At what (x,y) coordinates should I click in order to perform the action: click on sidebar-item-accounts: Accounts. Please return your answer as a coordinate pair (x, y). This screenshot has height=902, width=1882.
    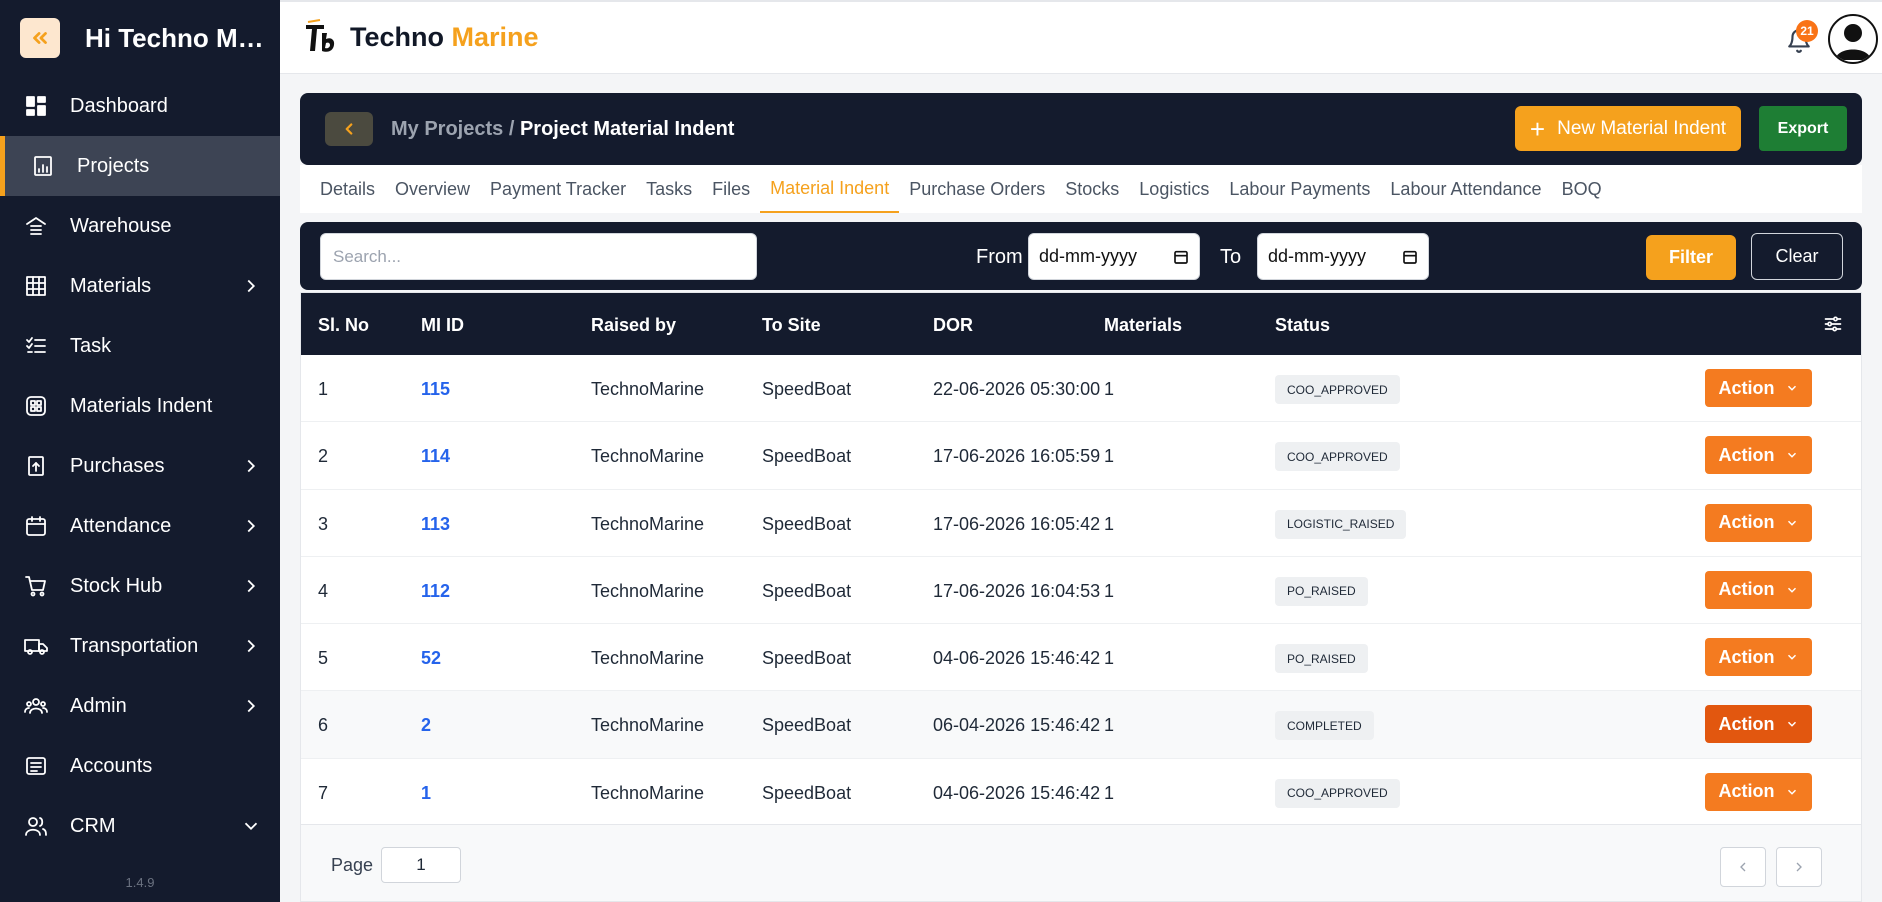
    Looking at the image, I should click on (140, 766).